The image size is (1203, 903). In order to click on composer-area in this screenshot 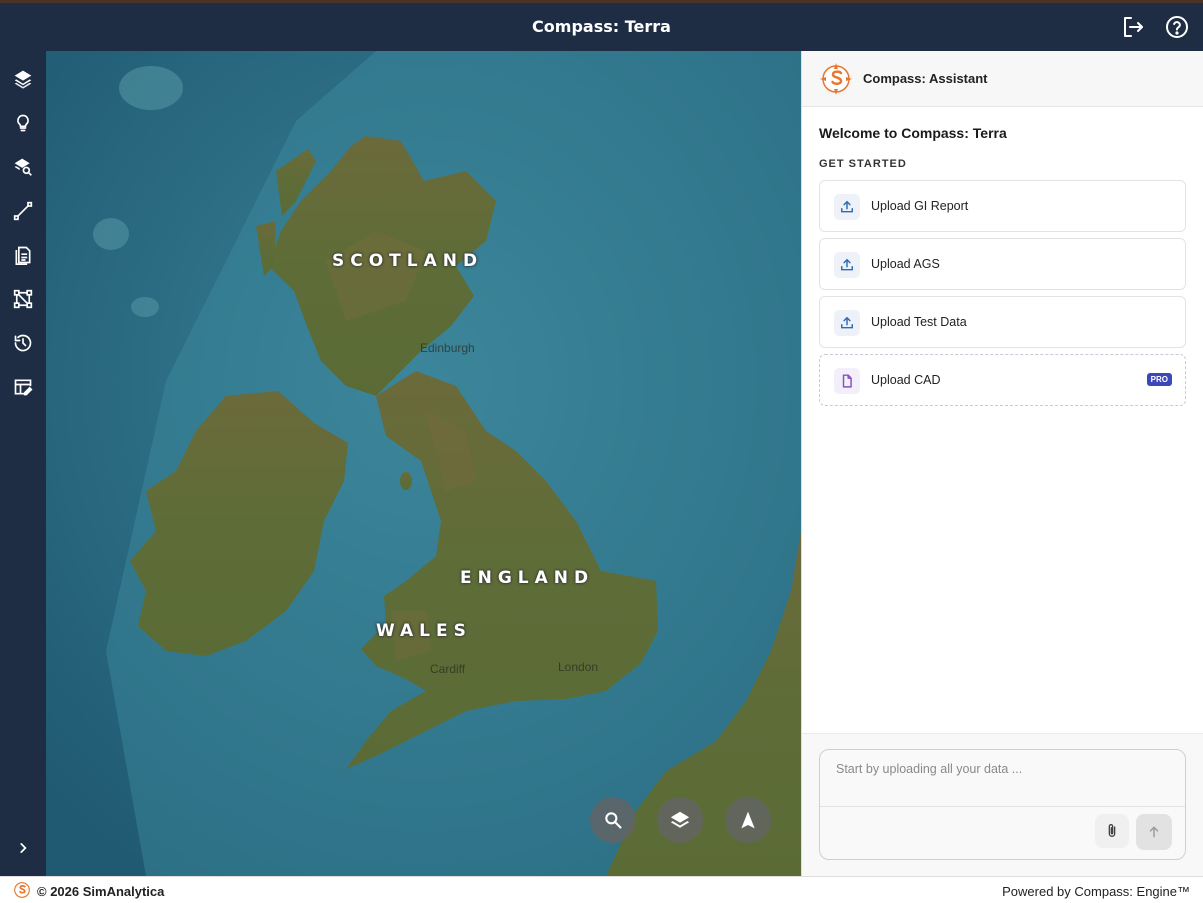, I will do `click(1002, 804)`.